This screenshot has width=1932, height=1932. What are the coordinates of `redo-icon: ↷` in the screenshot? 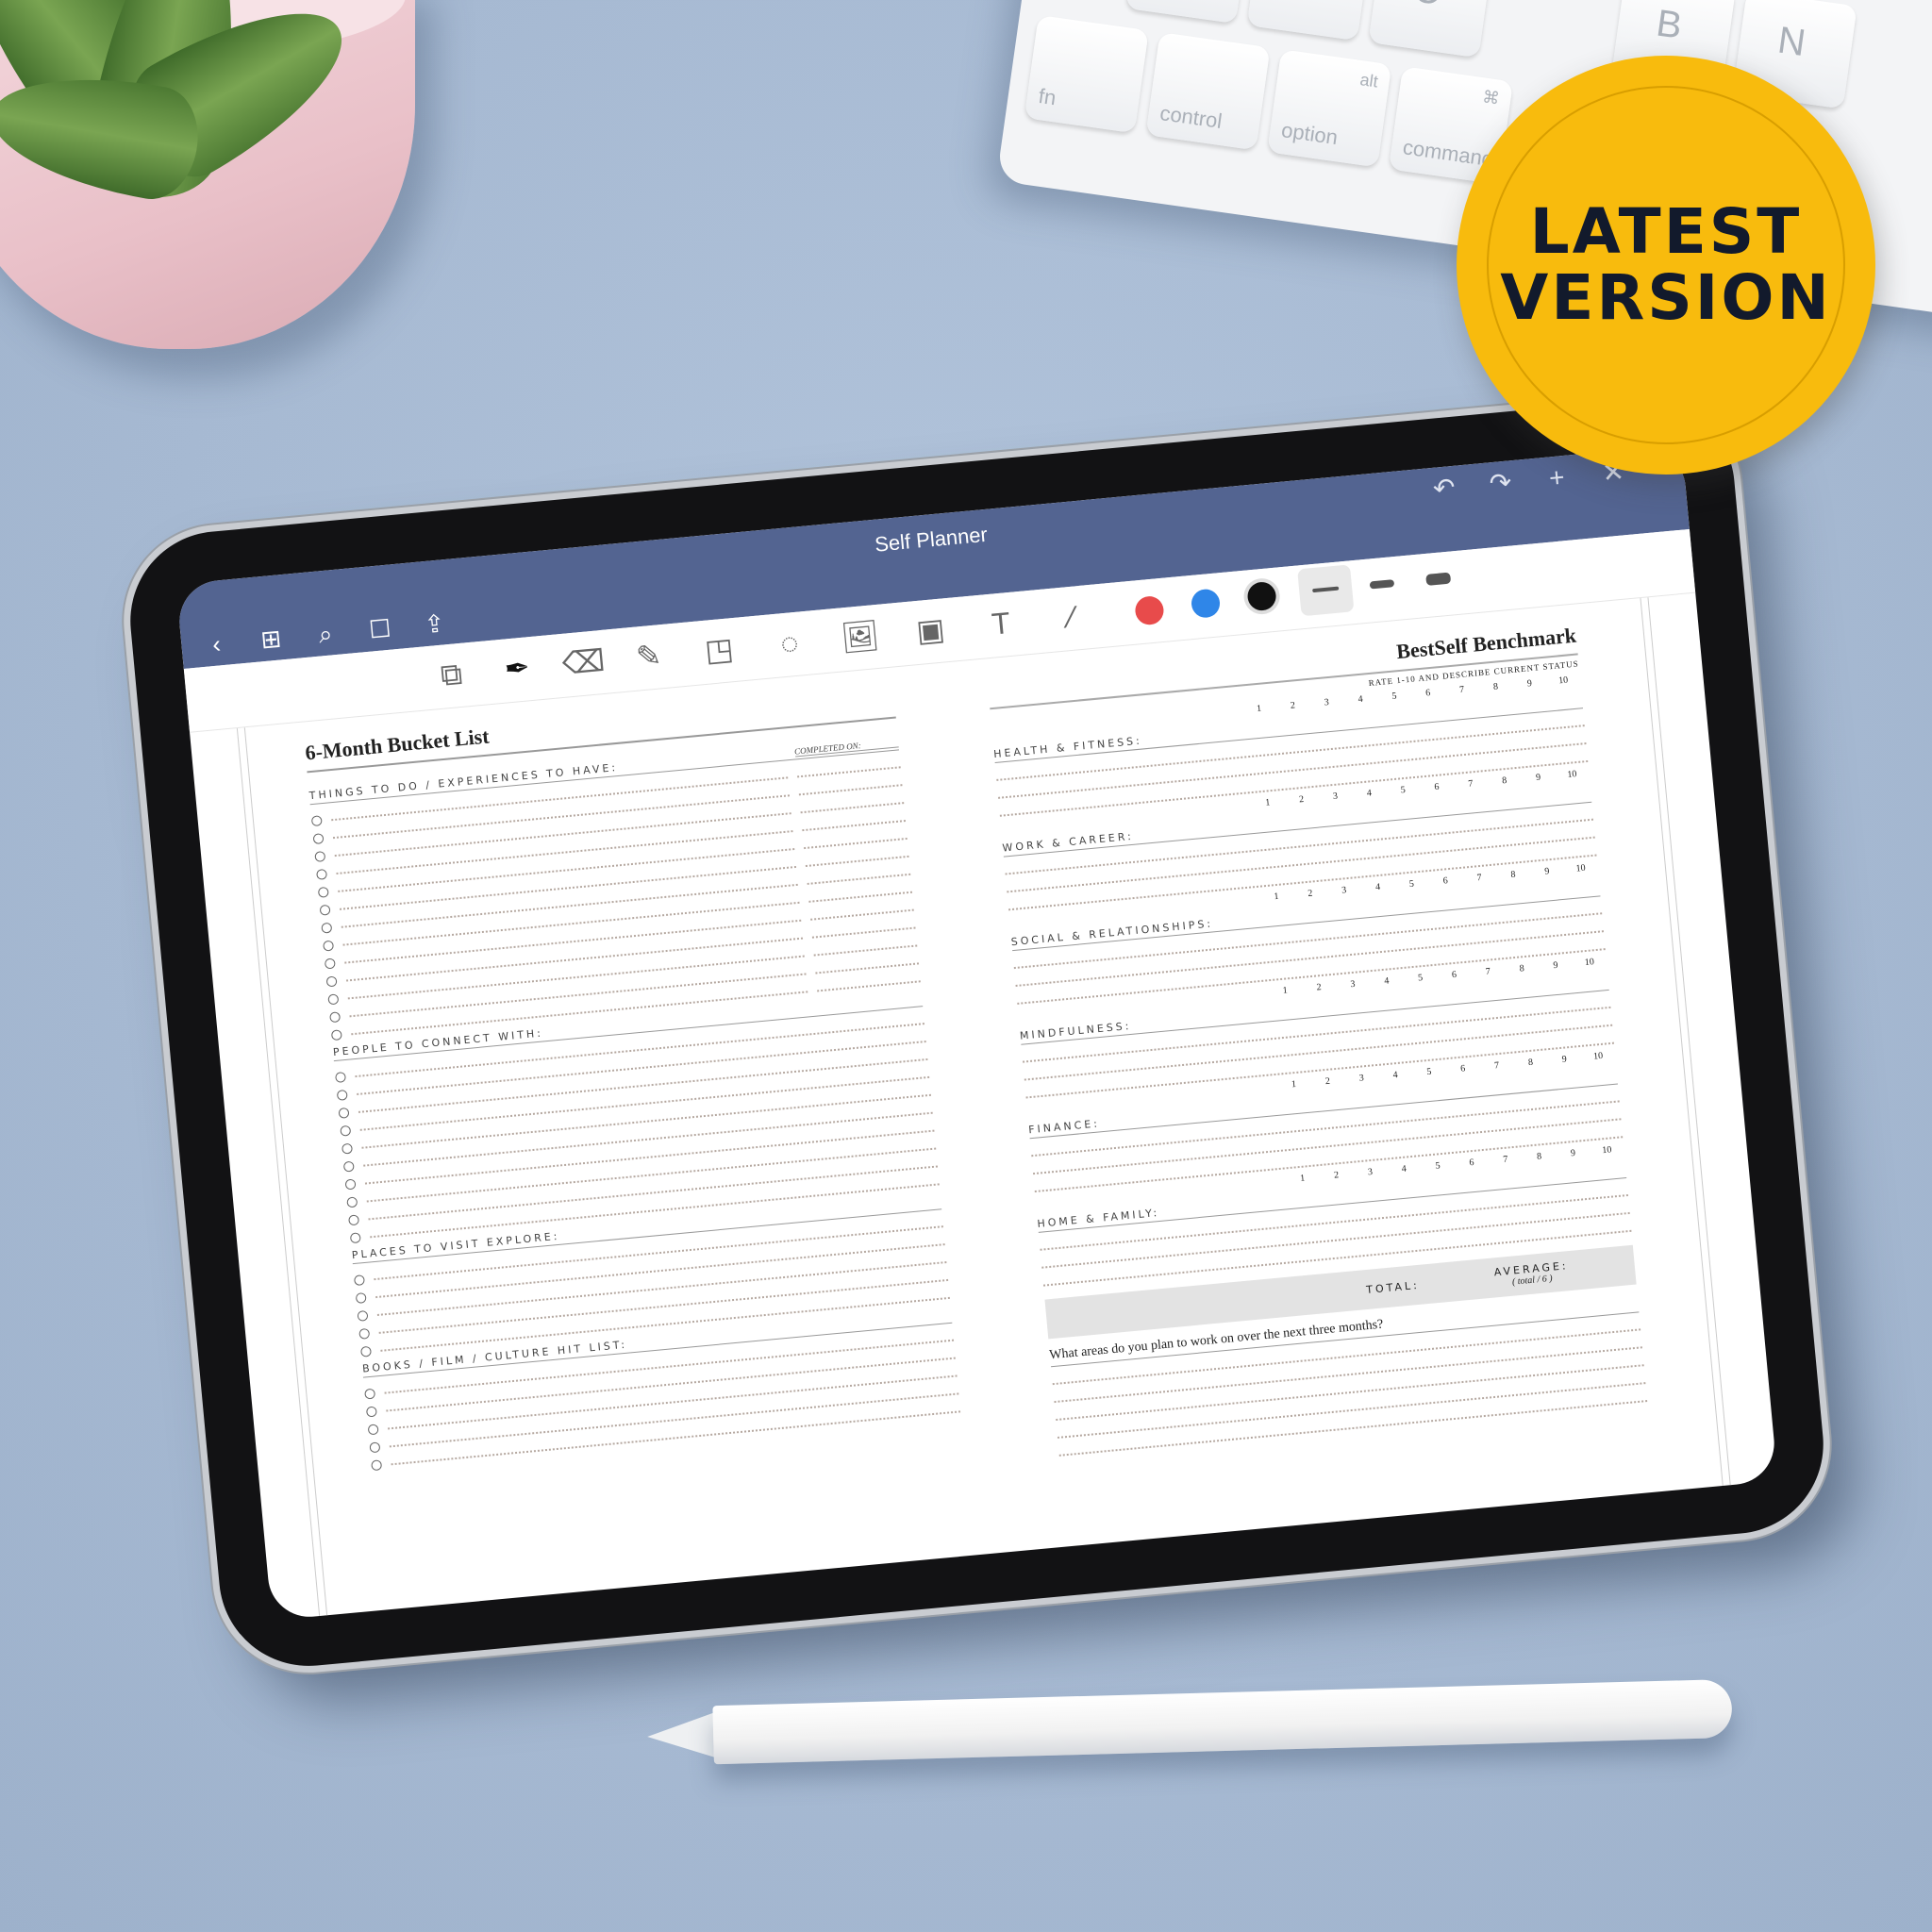 It's located at (1500, 483).